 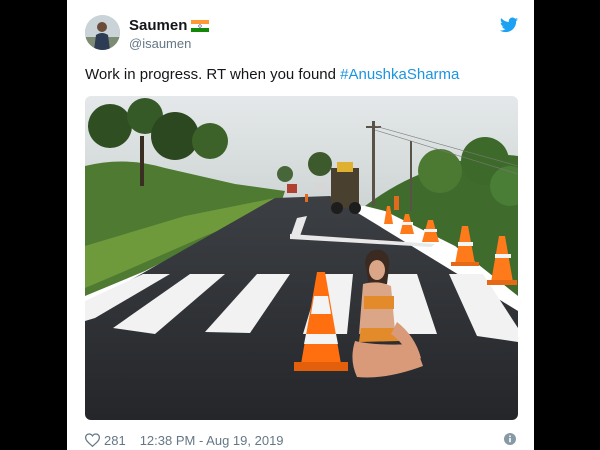 What do you see at coordinates (92, 440) in the screenshot?
I see `heart-icon` at bounding box center [92, 440].